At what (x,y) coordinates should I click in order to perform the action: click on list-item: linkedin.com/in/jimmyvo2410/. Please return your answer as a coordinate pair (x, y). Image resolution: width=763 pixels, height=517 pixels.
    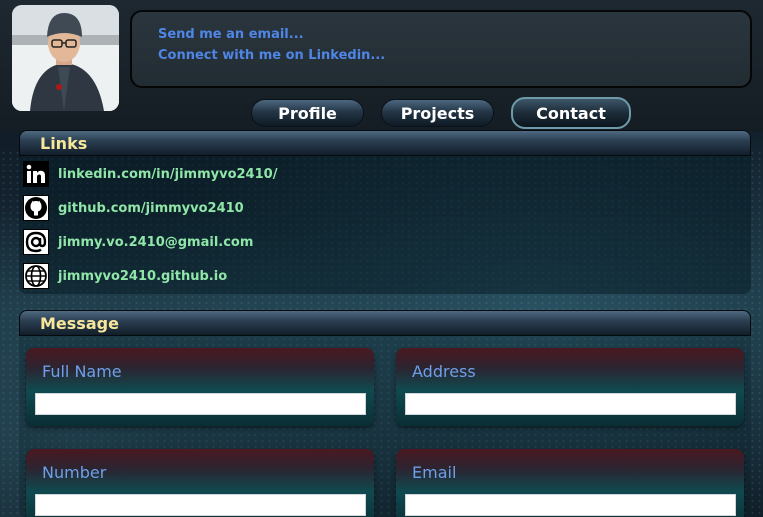
    Looking at the image, I should click on (385, 174).